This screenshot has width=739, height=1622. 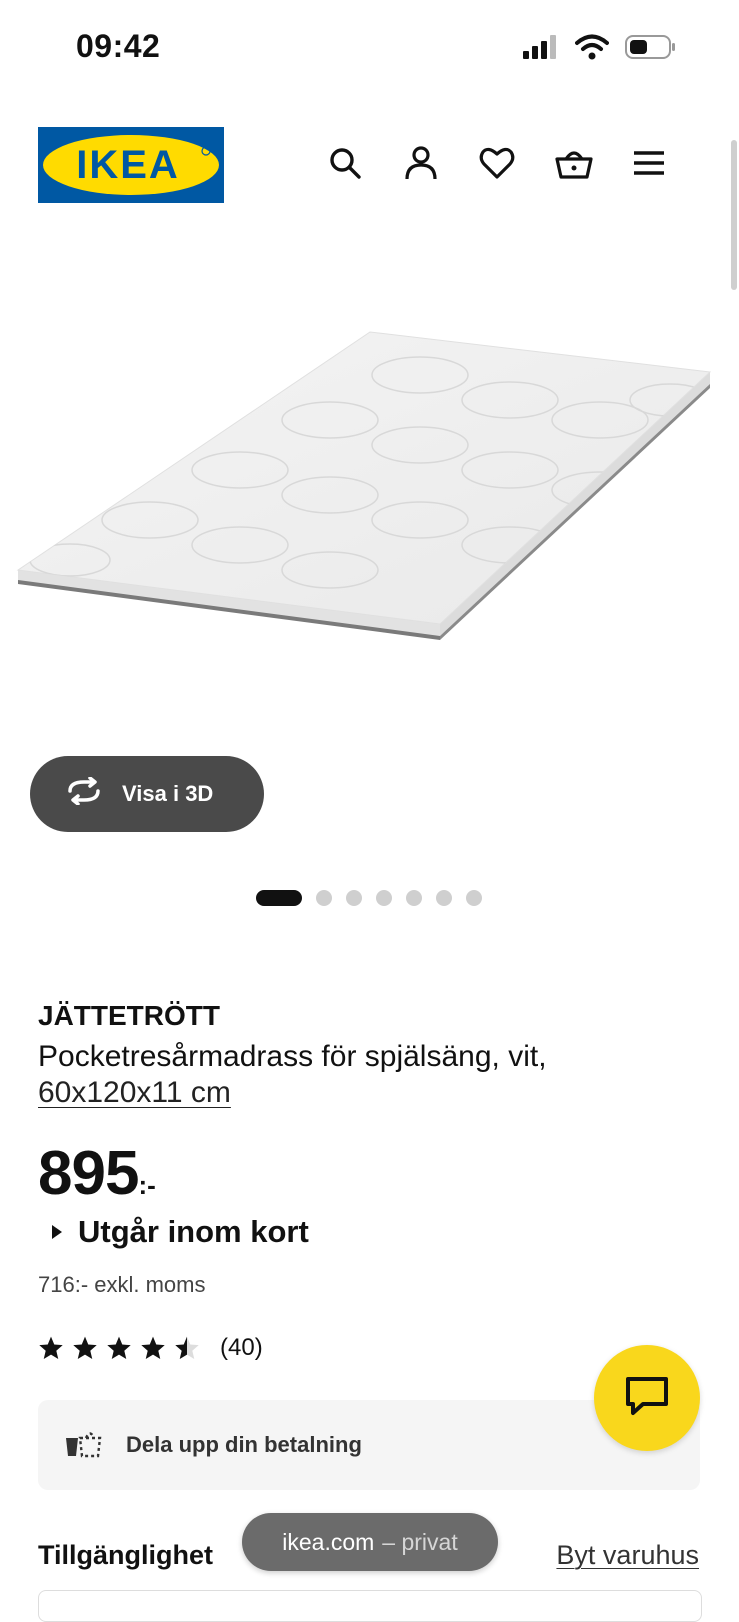 What do you see at coordinates (420, 1541) in the screenshot?
I see `private-mode-label: – privat` at bounding box center [420, 1541].